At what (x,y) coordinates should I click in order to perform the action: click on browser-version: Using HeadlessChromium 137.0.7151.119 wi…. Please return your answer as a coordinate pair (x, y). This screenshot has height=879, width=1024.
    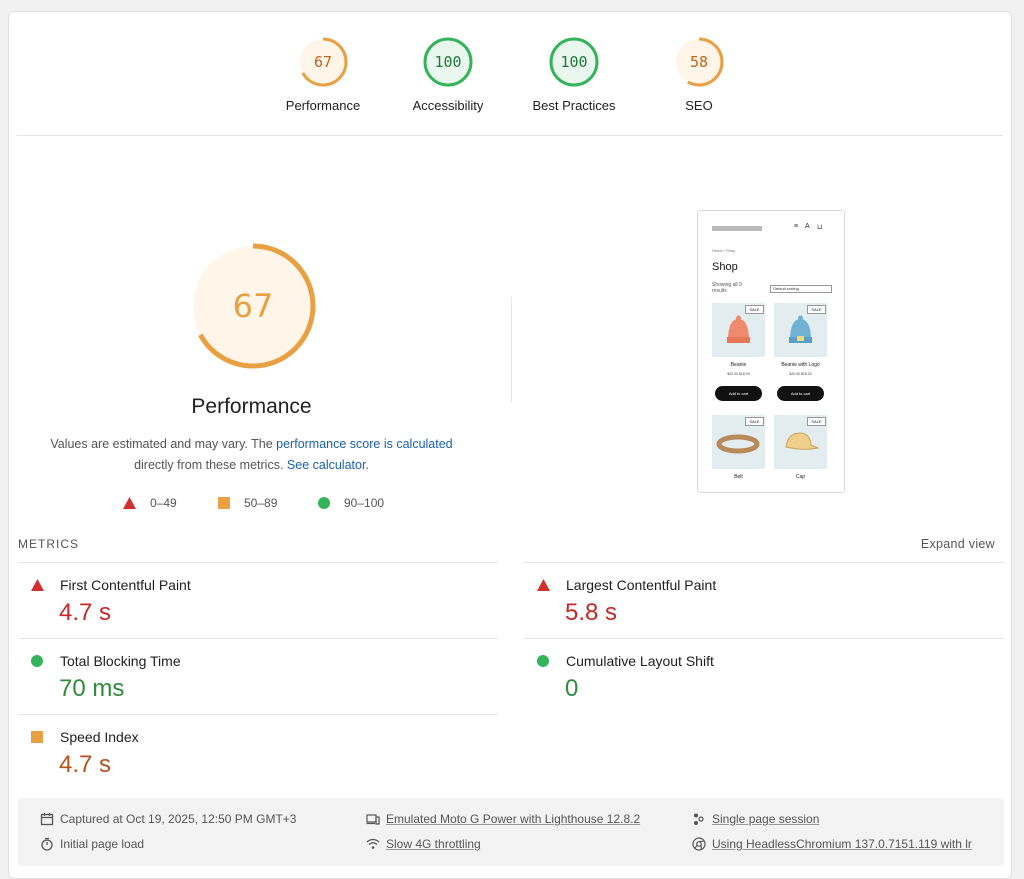
    Looking at the image, I should click on (832, 844).